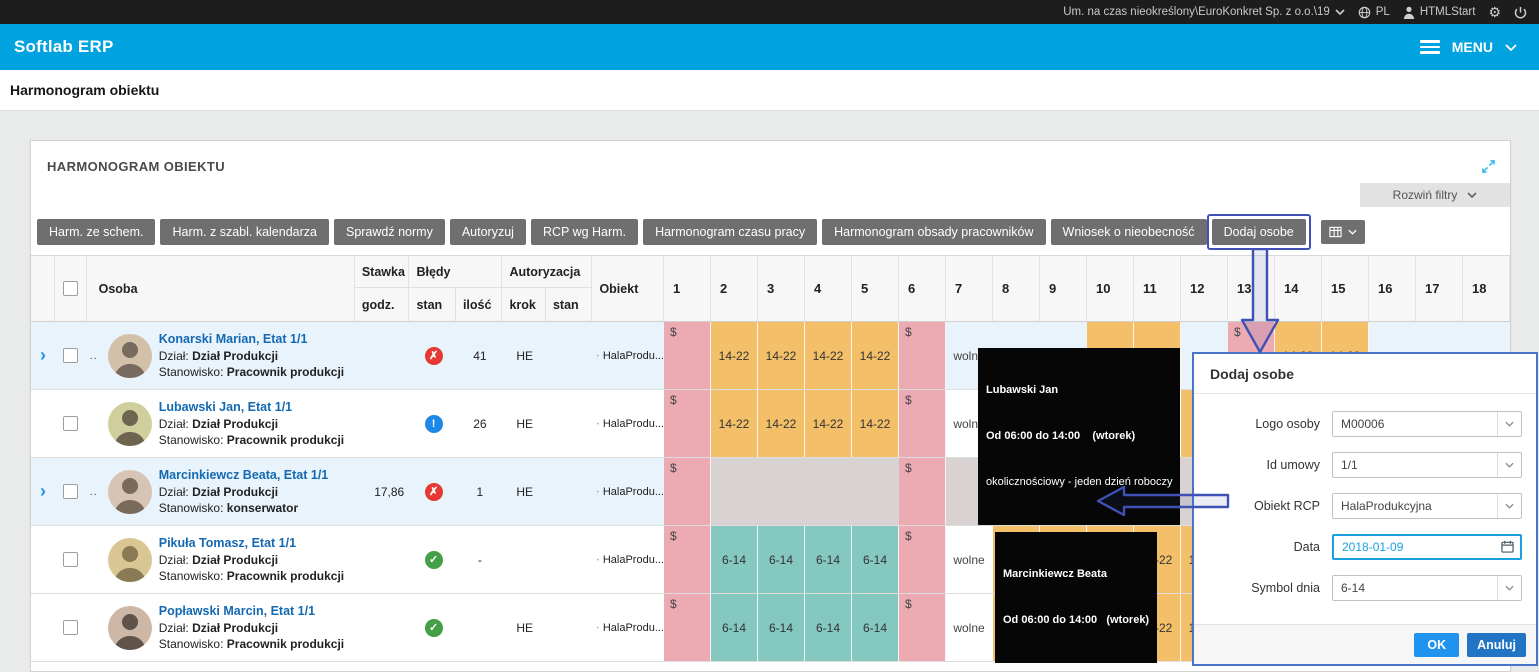 Image resolution: width=1539 pixels, height=672 pixels. I want to click on header-stawka: Stawka godz., so click(382, 288).